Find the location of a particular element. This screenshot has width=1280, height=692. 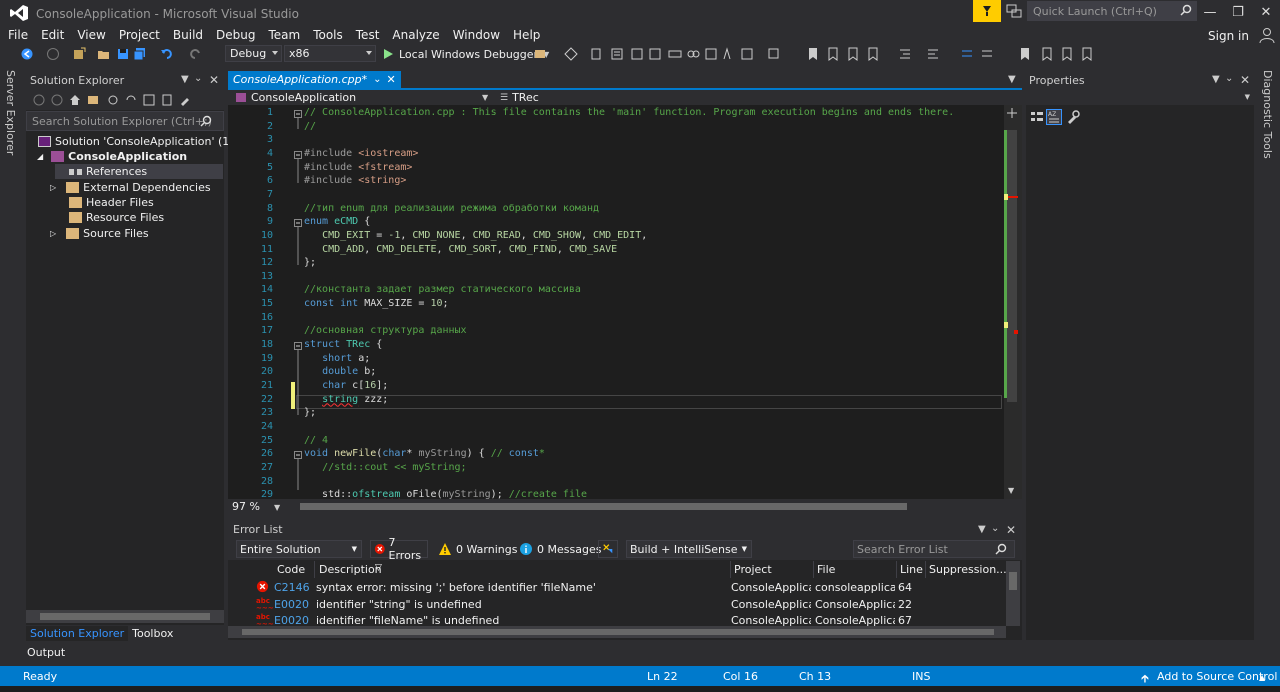

code-line: // 4 is located at coordinates (316, 440).